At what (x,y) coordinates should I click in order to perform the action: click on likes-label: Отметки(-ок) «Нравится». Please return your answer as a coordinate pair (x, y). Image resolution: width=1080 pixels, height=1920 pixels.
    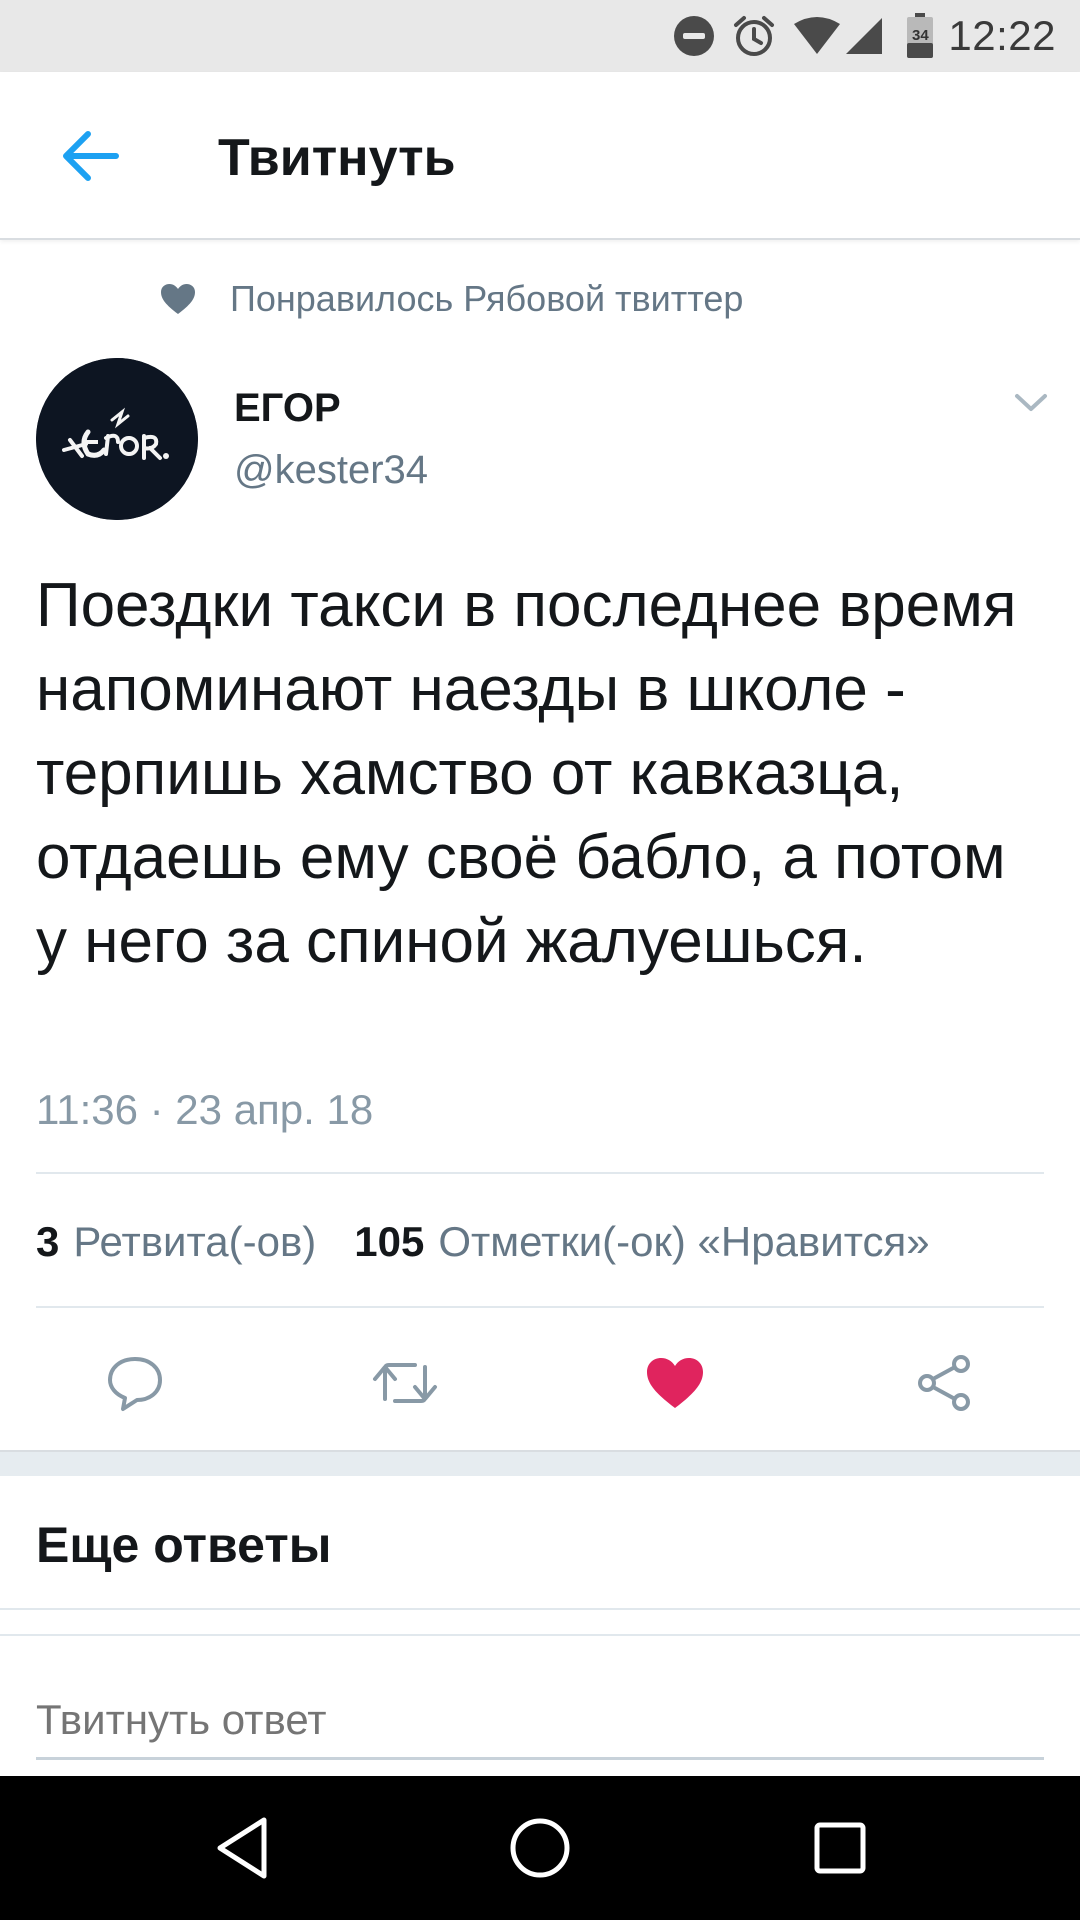
    Looking at the image, I should click on (684, 1241).